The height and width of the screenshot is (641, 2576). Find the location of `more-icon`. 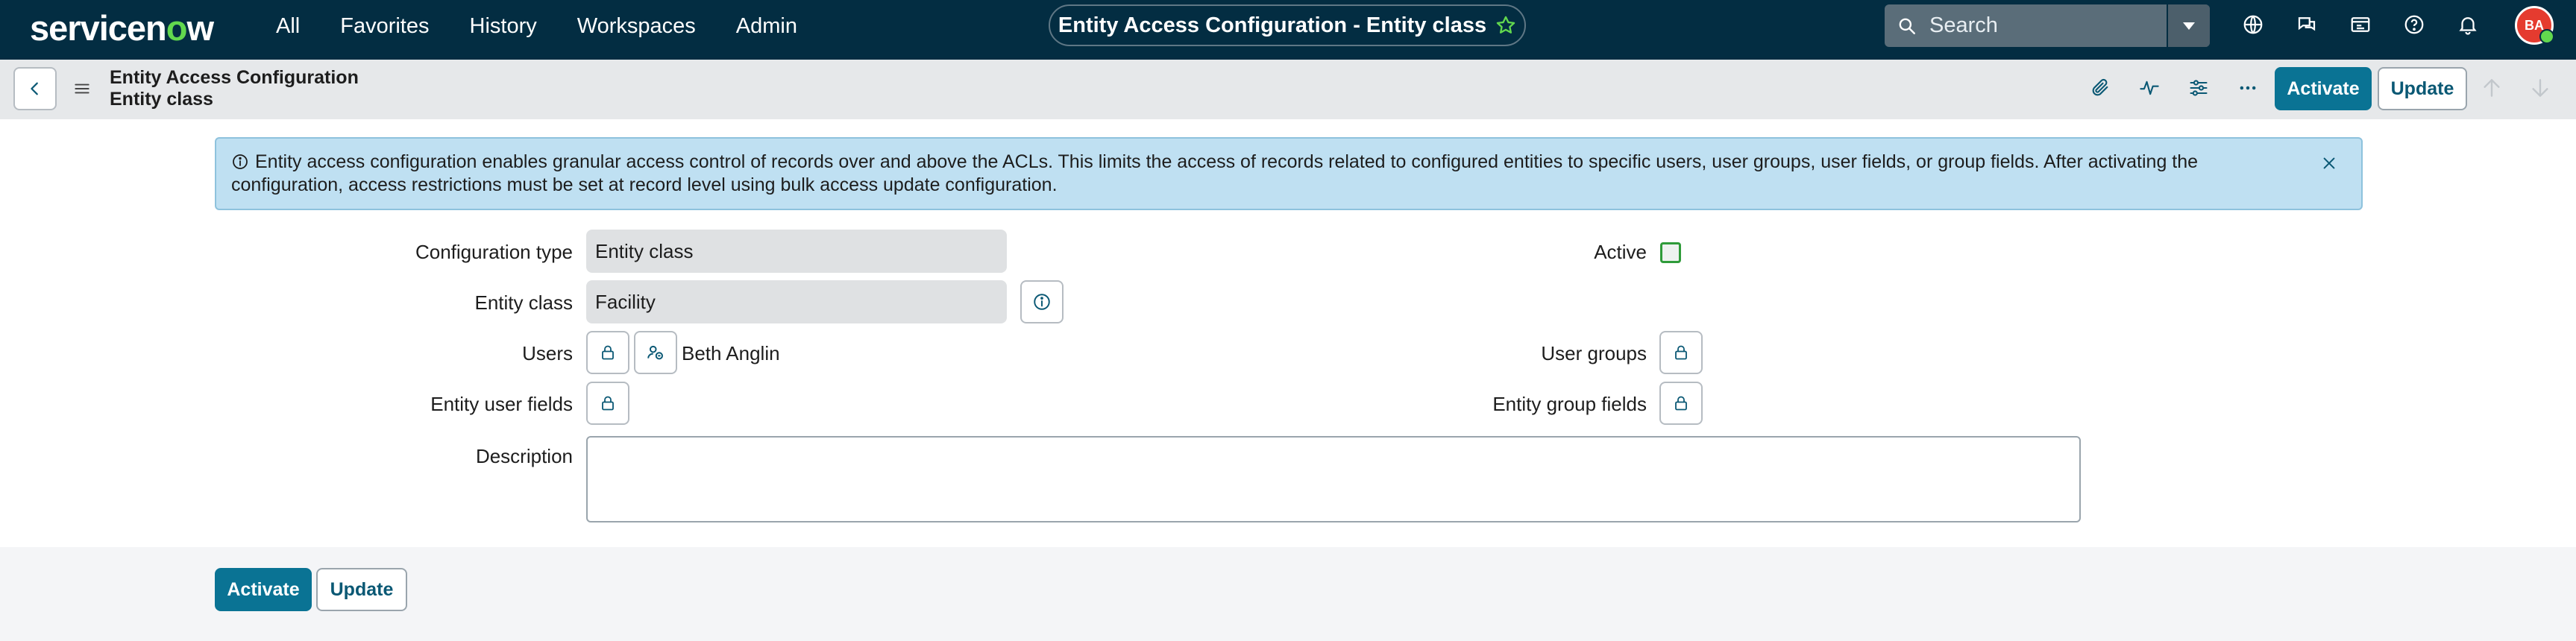

more-icon is located at coordinates (2247, 88).